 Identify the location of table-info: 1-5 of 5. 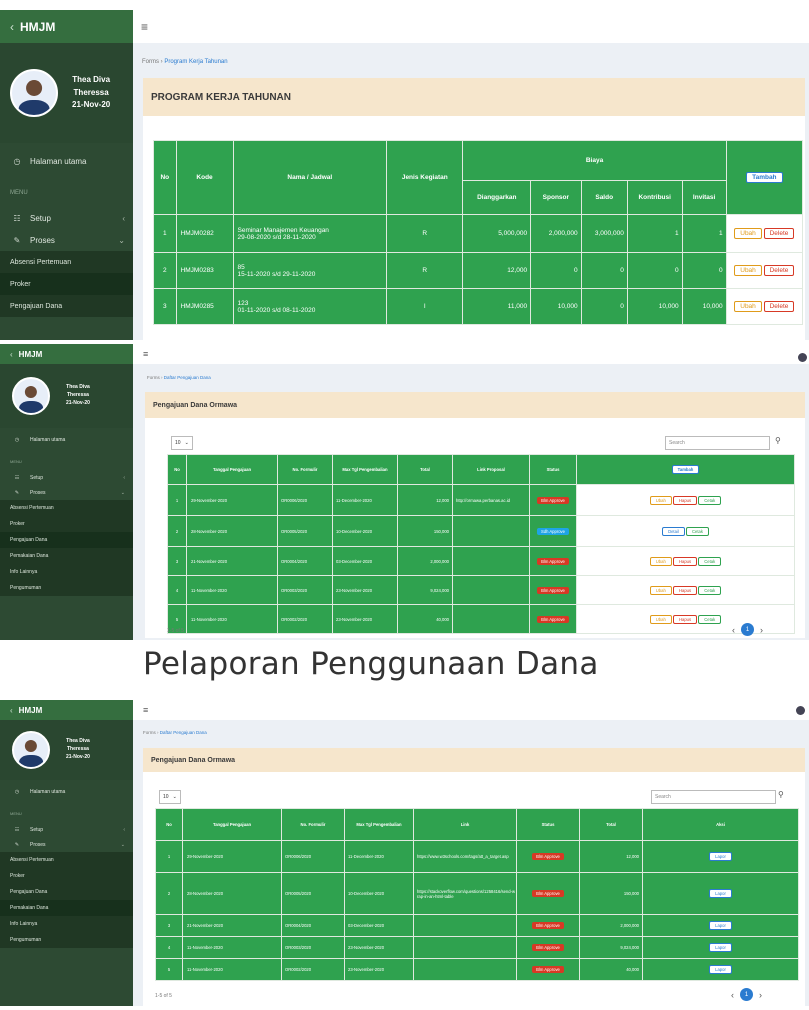
(163, 996).